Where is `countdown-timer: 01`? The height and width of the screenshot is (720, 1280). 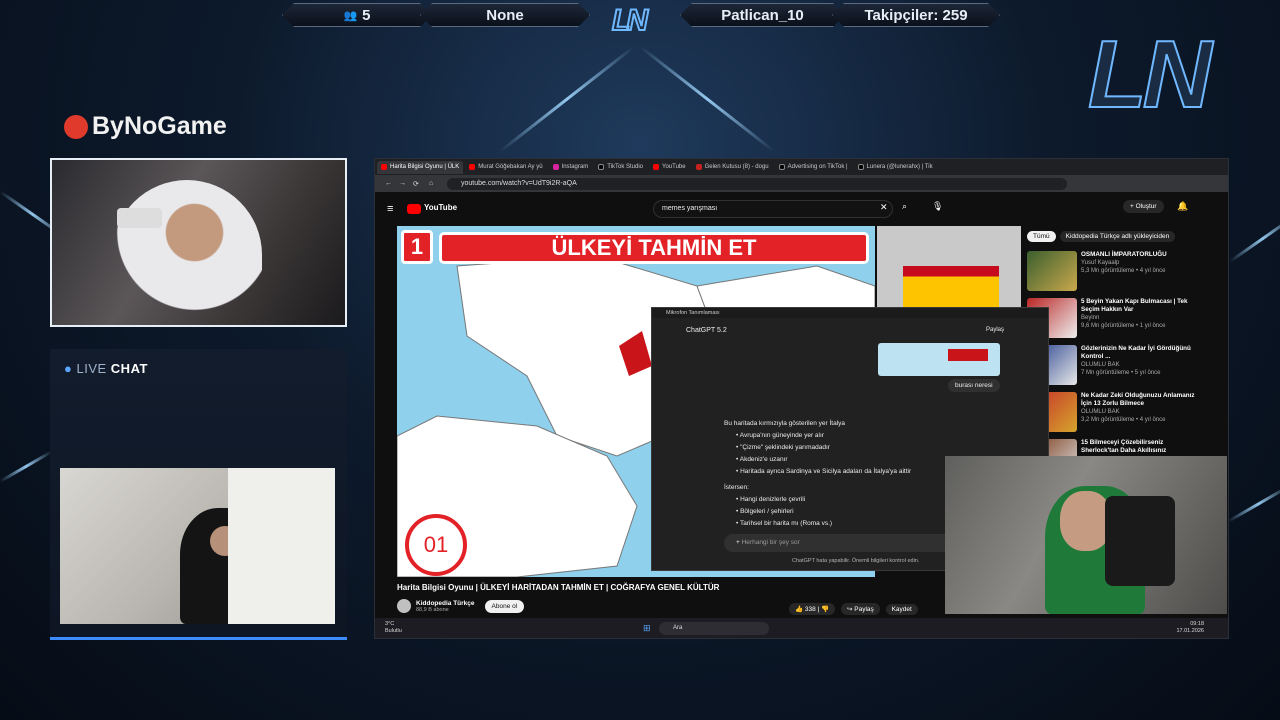
countdown-timer: 01 is located at coordinates (436, 545).